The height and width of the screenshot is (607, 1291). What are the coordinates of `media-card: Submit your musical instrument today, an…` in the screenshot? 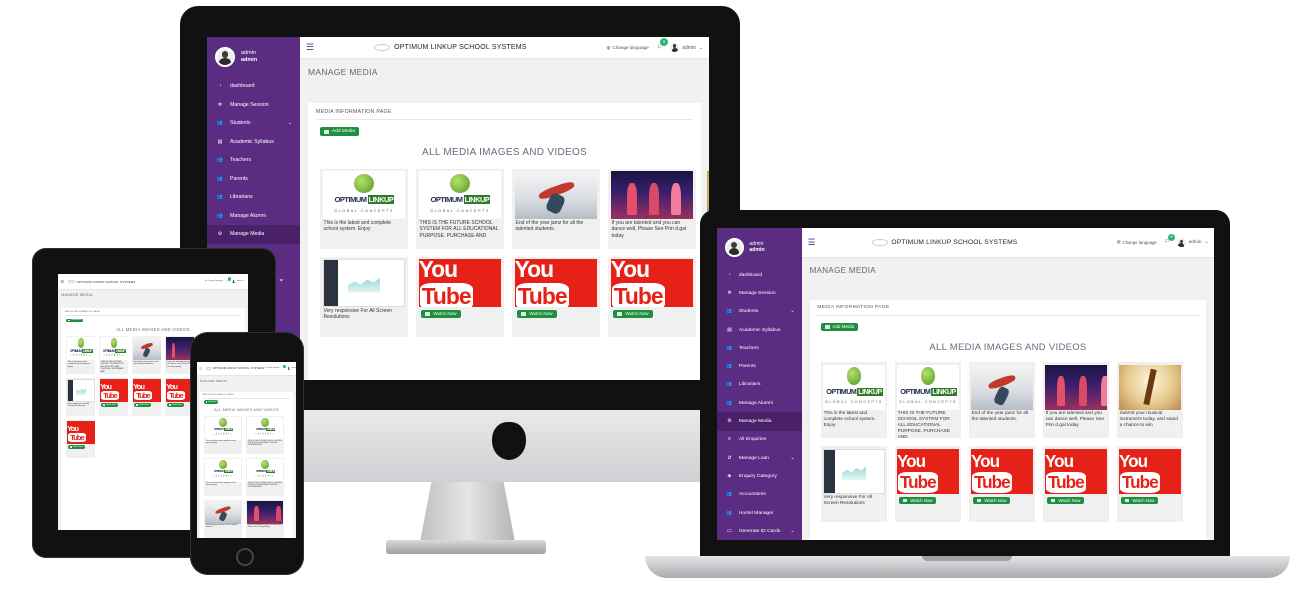 It's located at (1149, 400).